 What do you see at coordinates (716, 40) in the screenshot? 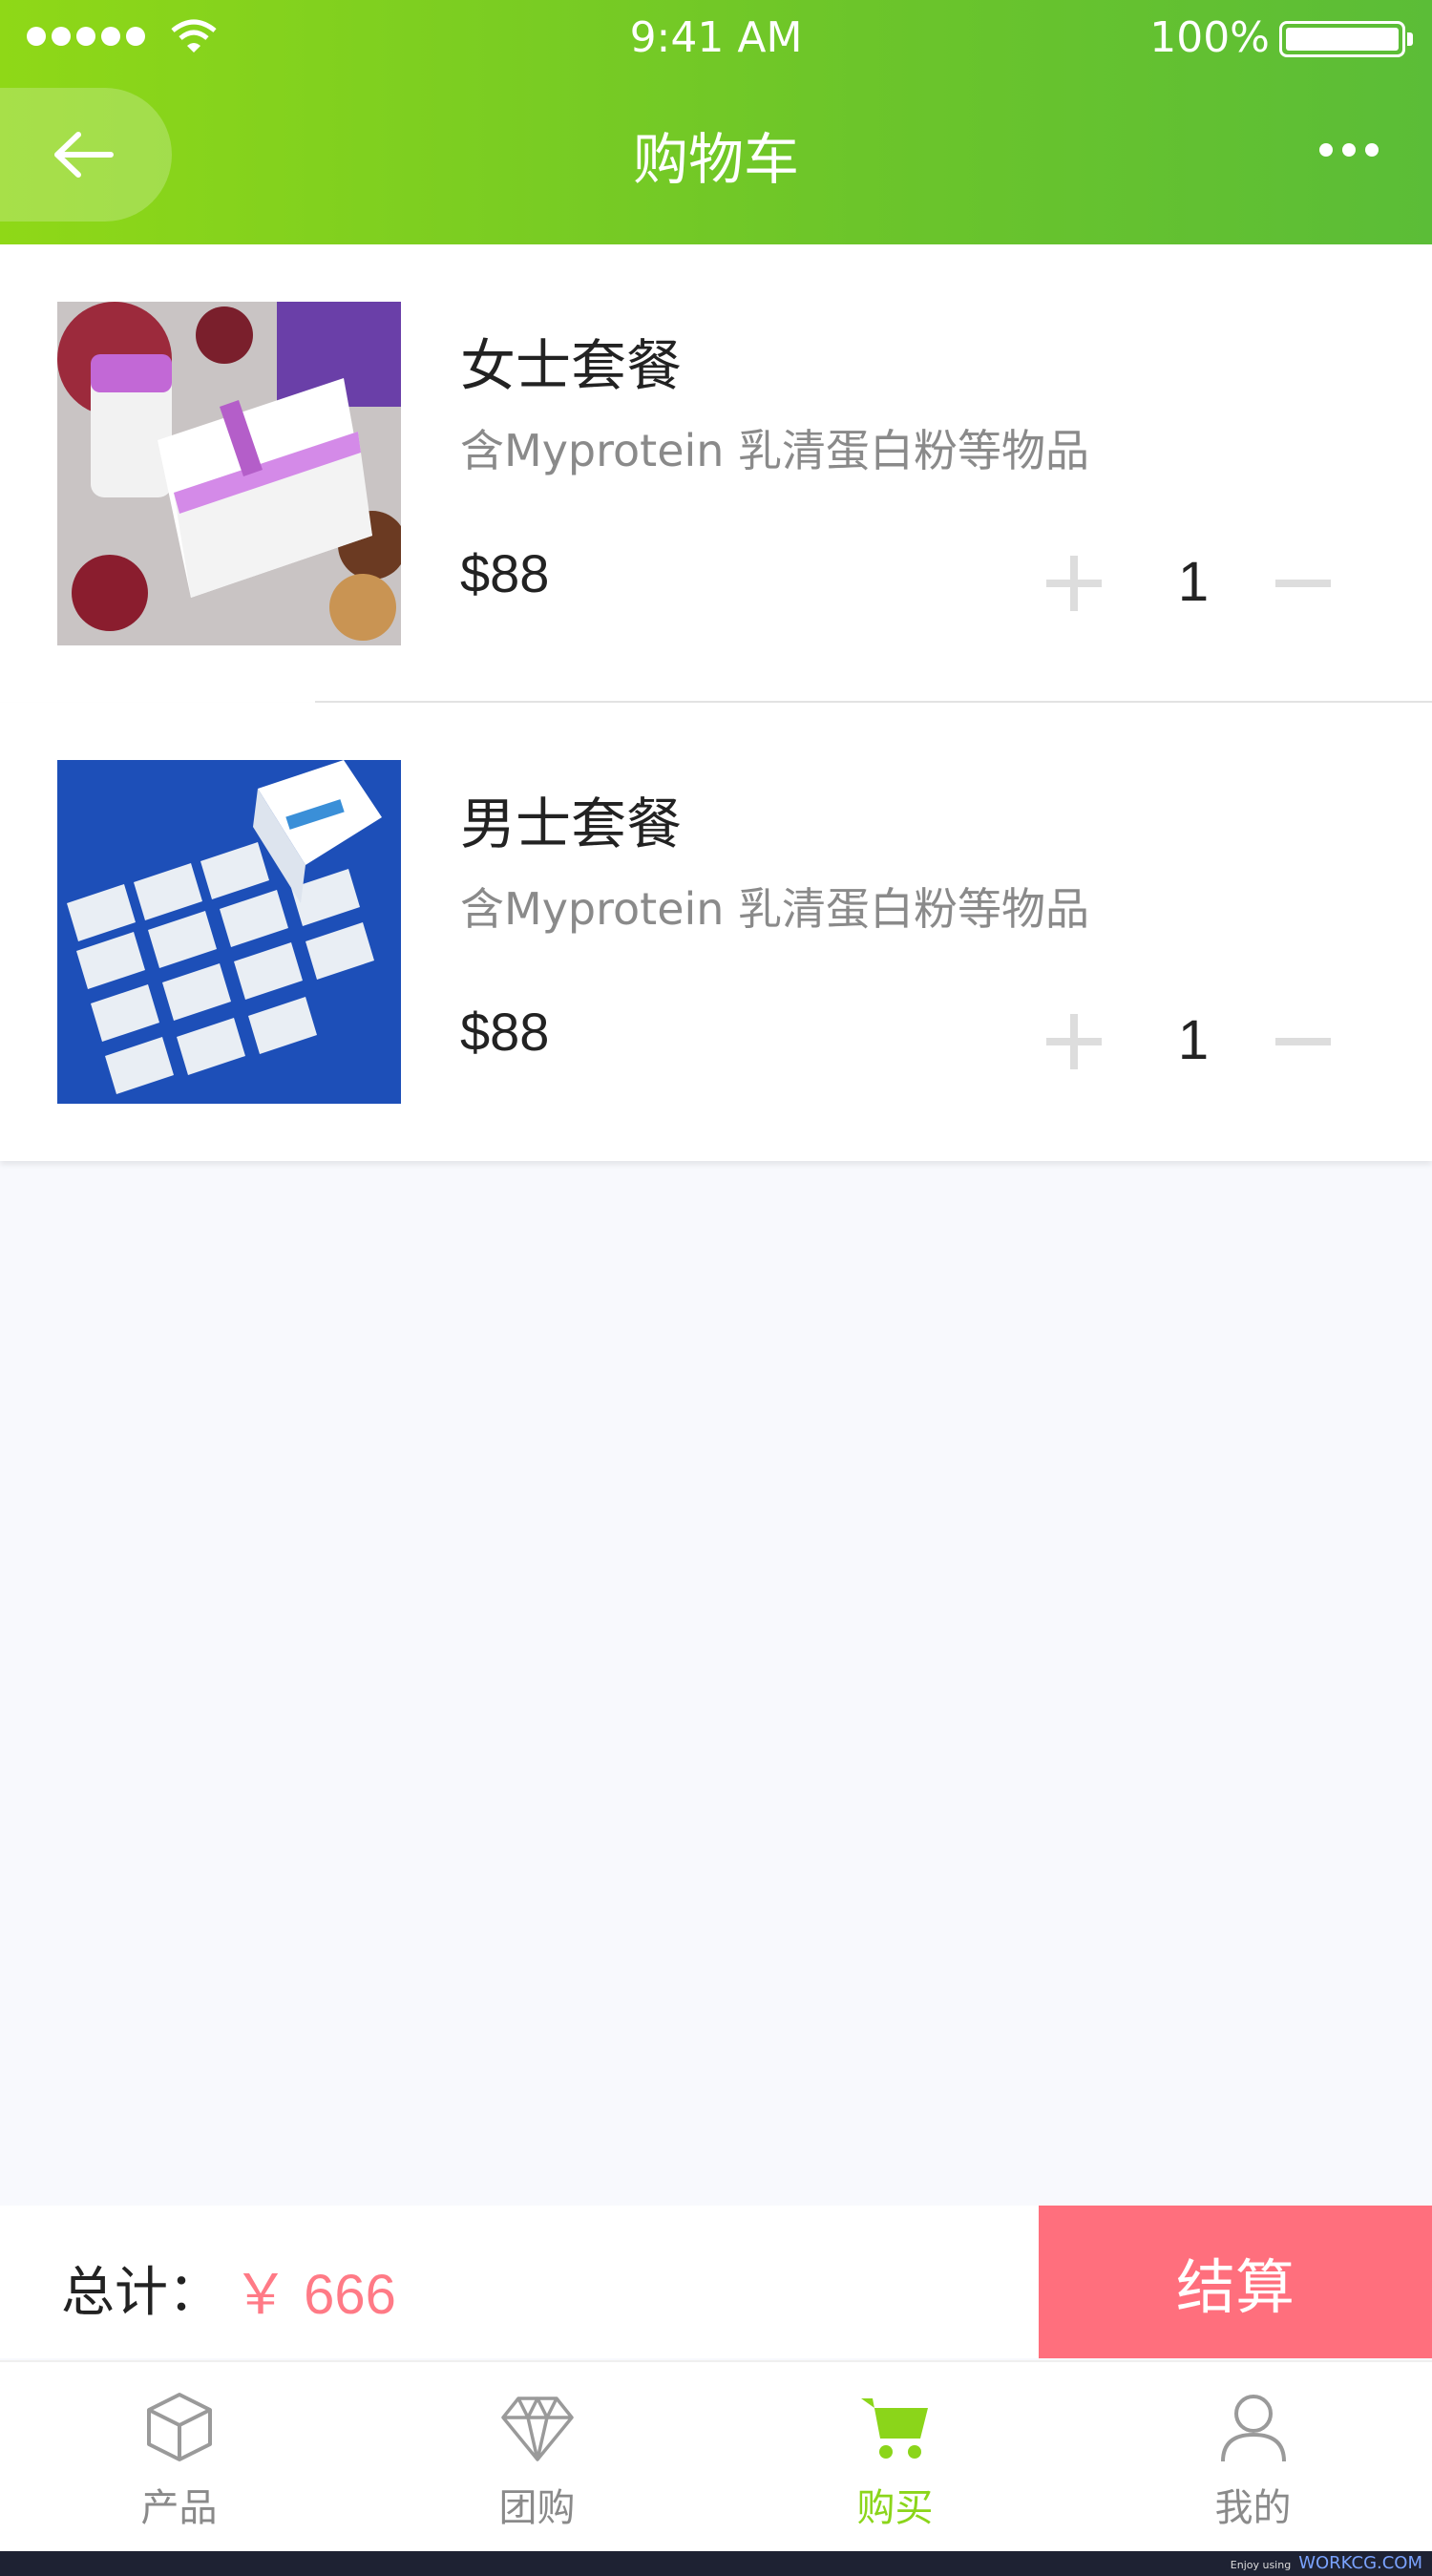
I see `status-bar: 9:41 AM 100%` at bounding box center [716, 40].